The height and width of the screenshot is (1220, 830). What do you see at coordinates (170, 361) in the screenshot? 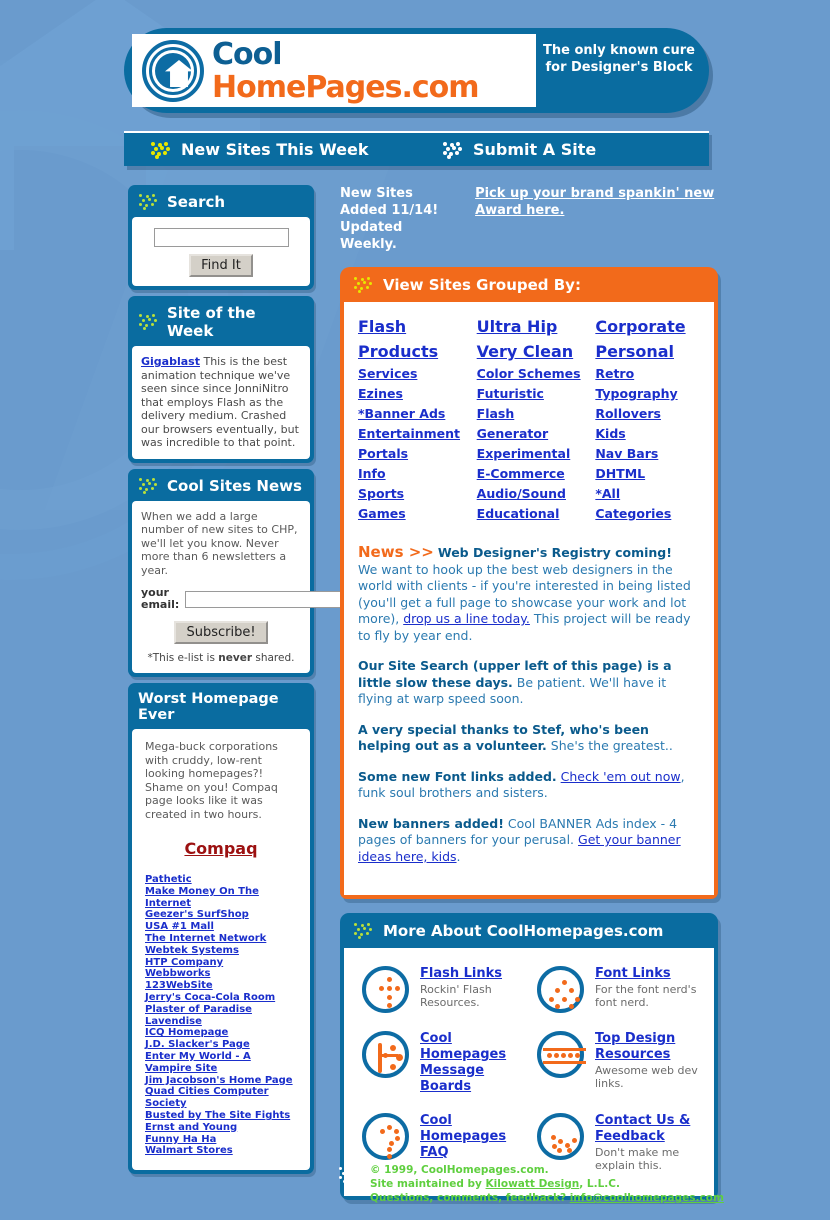
I see `gigablast-link: Gigablast` at bounding box center [170, 361].